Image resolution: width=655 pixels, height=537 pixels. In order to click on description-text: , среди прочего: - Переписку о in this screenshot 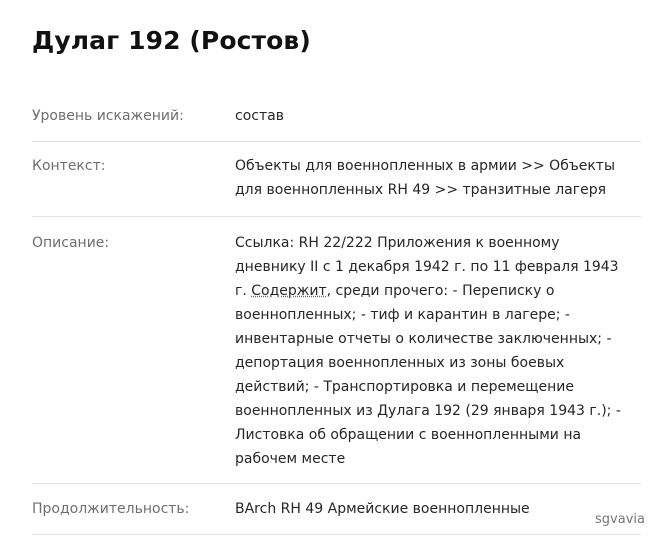, I will do `click(440, 291)`.